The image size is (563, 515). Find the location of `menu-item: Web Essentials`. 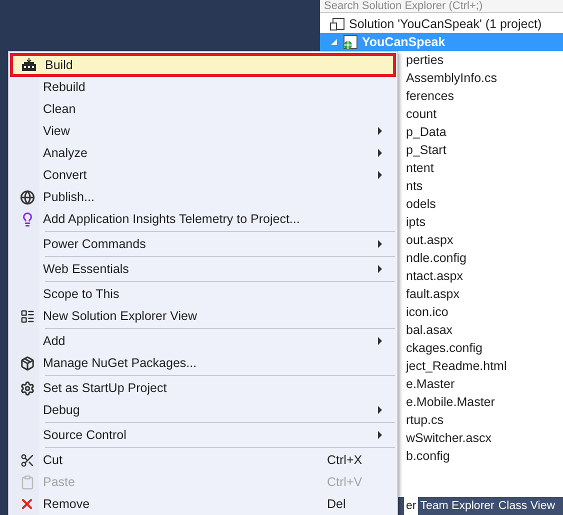

menu-item: Web Essentials is located at coordinates (203, 269).